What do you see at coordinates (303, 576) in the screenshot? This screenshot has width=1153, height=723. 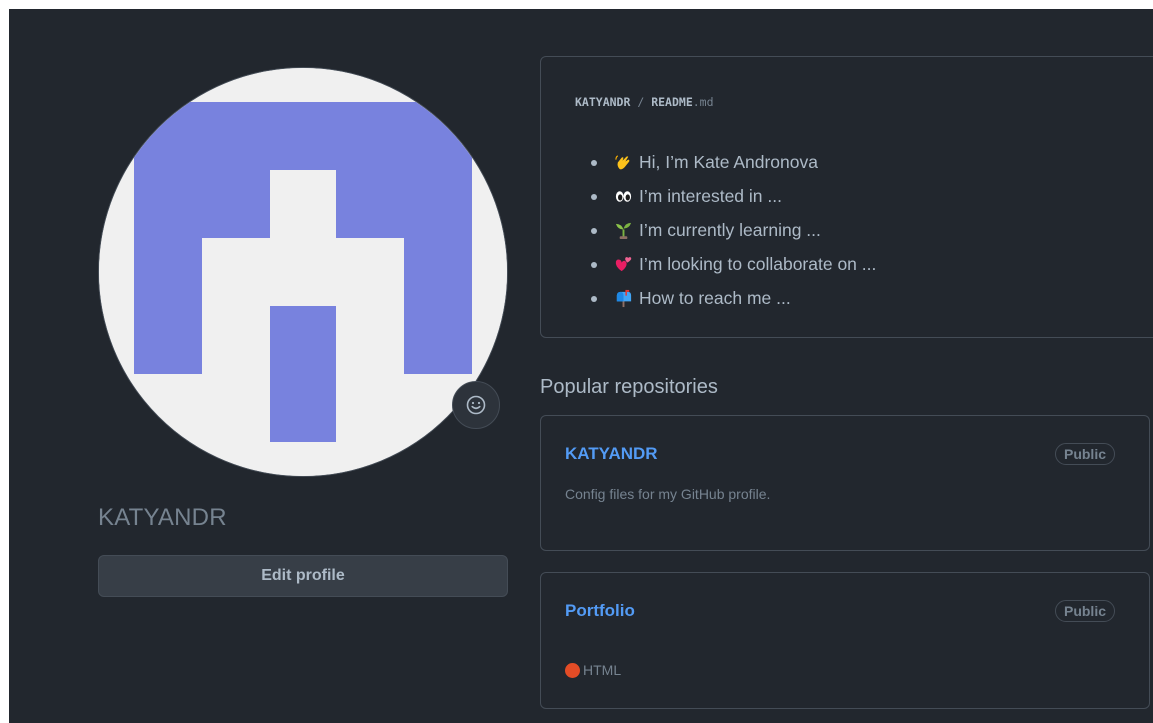 I see `edit-profile-button: Edit profile` at bounding box center [303, 576].